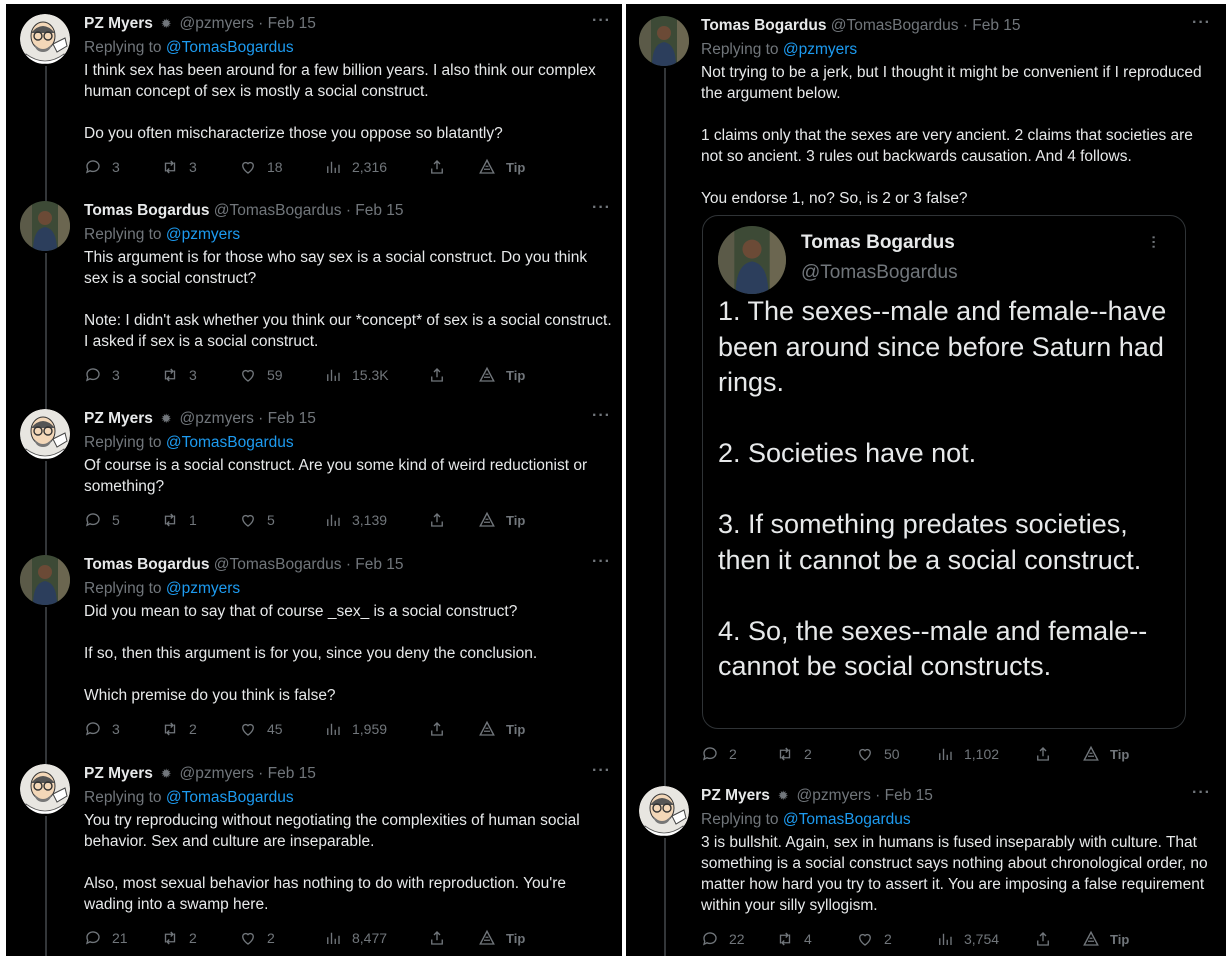 This screenshot has width=1232, height=960. Describe the element at coordinates (967, 939) in the screenshot. I see `views-button: 3,754` at that location.